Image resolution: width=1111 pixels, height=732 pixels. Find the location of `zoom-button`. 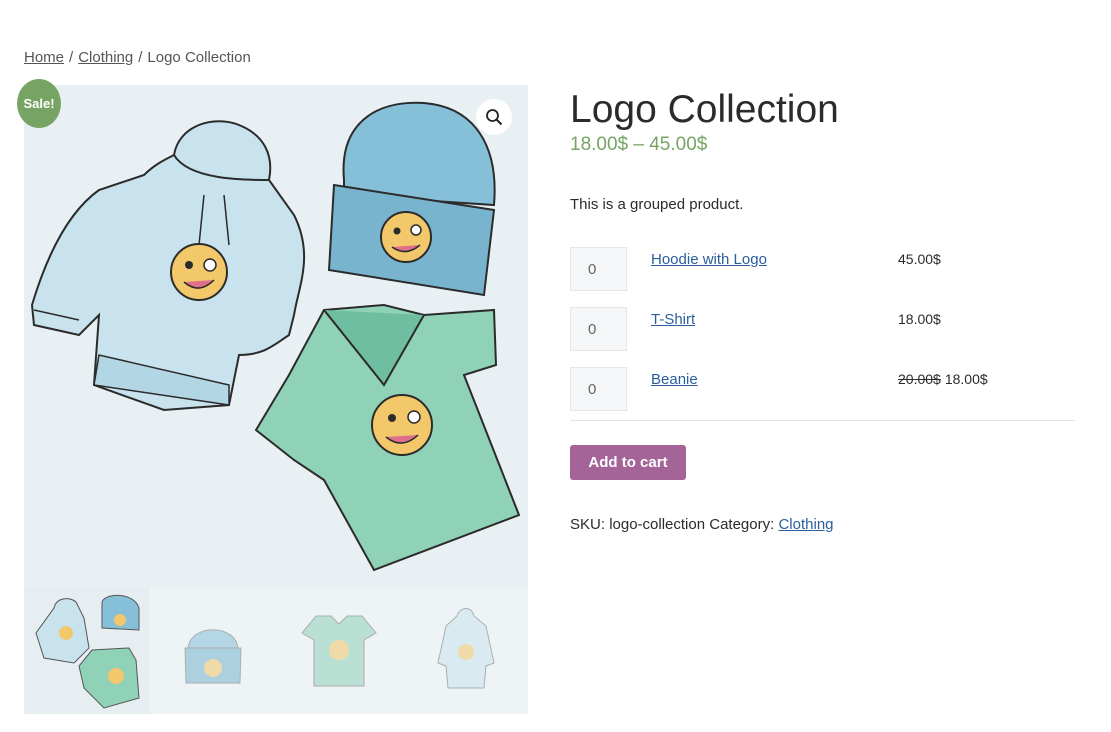

zoom-button is located at coordinates (494, 117).